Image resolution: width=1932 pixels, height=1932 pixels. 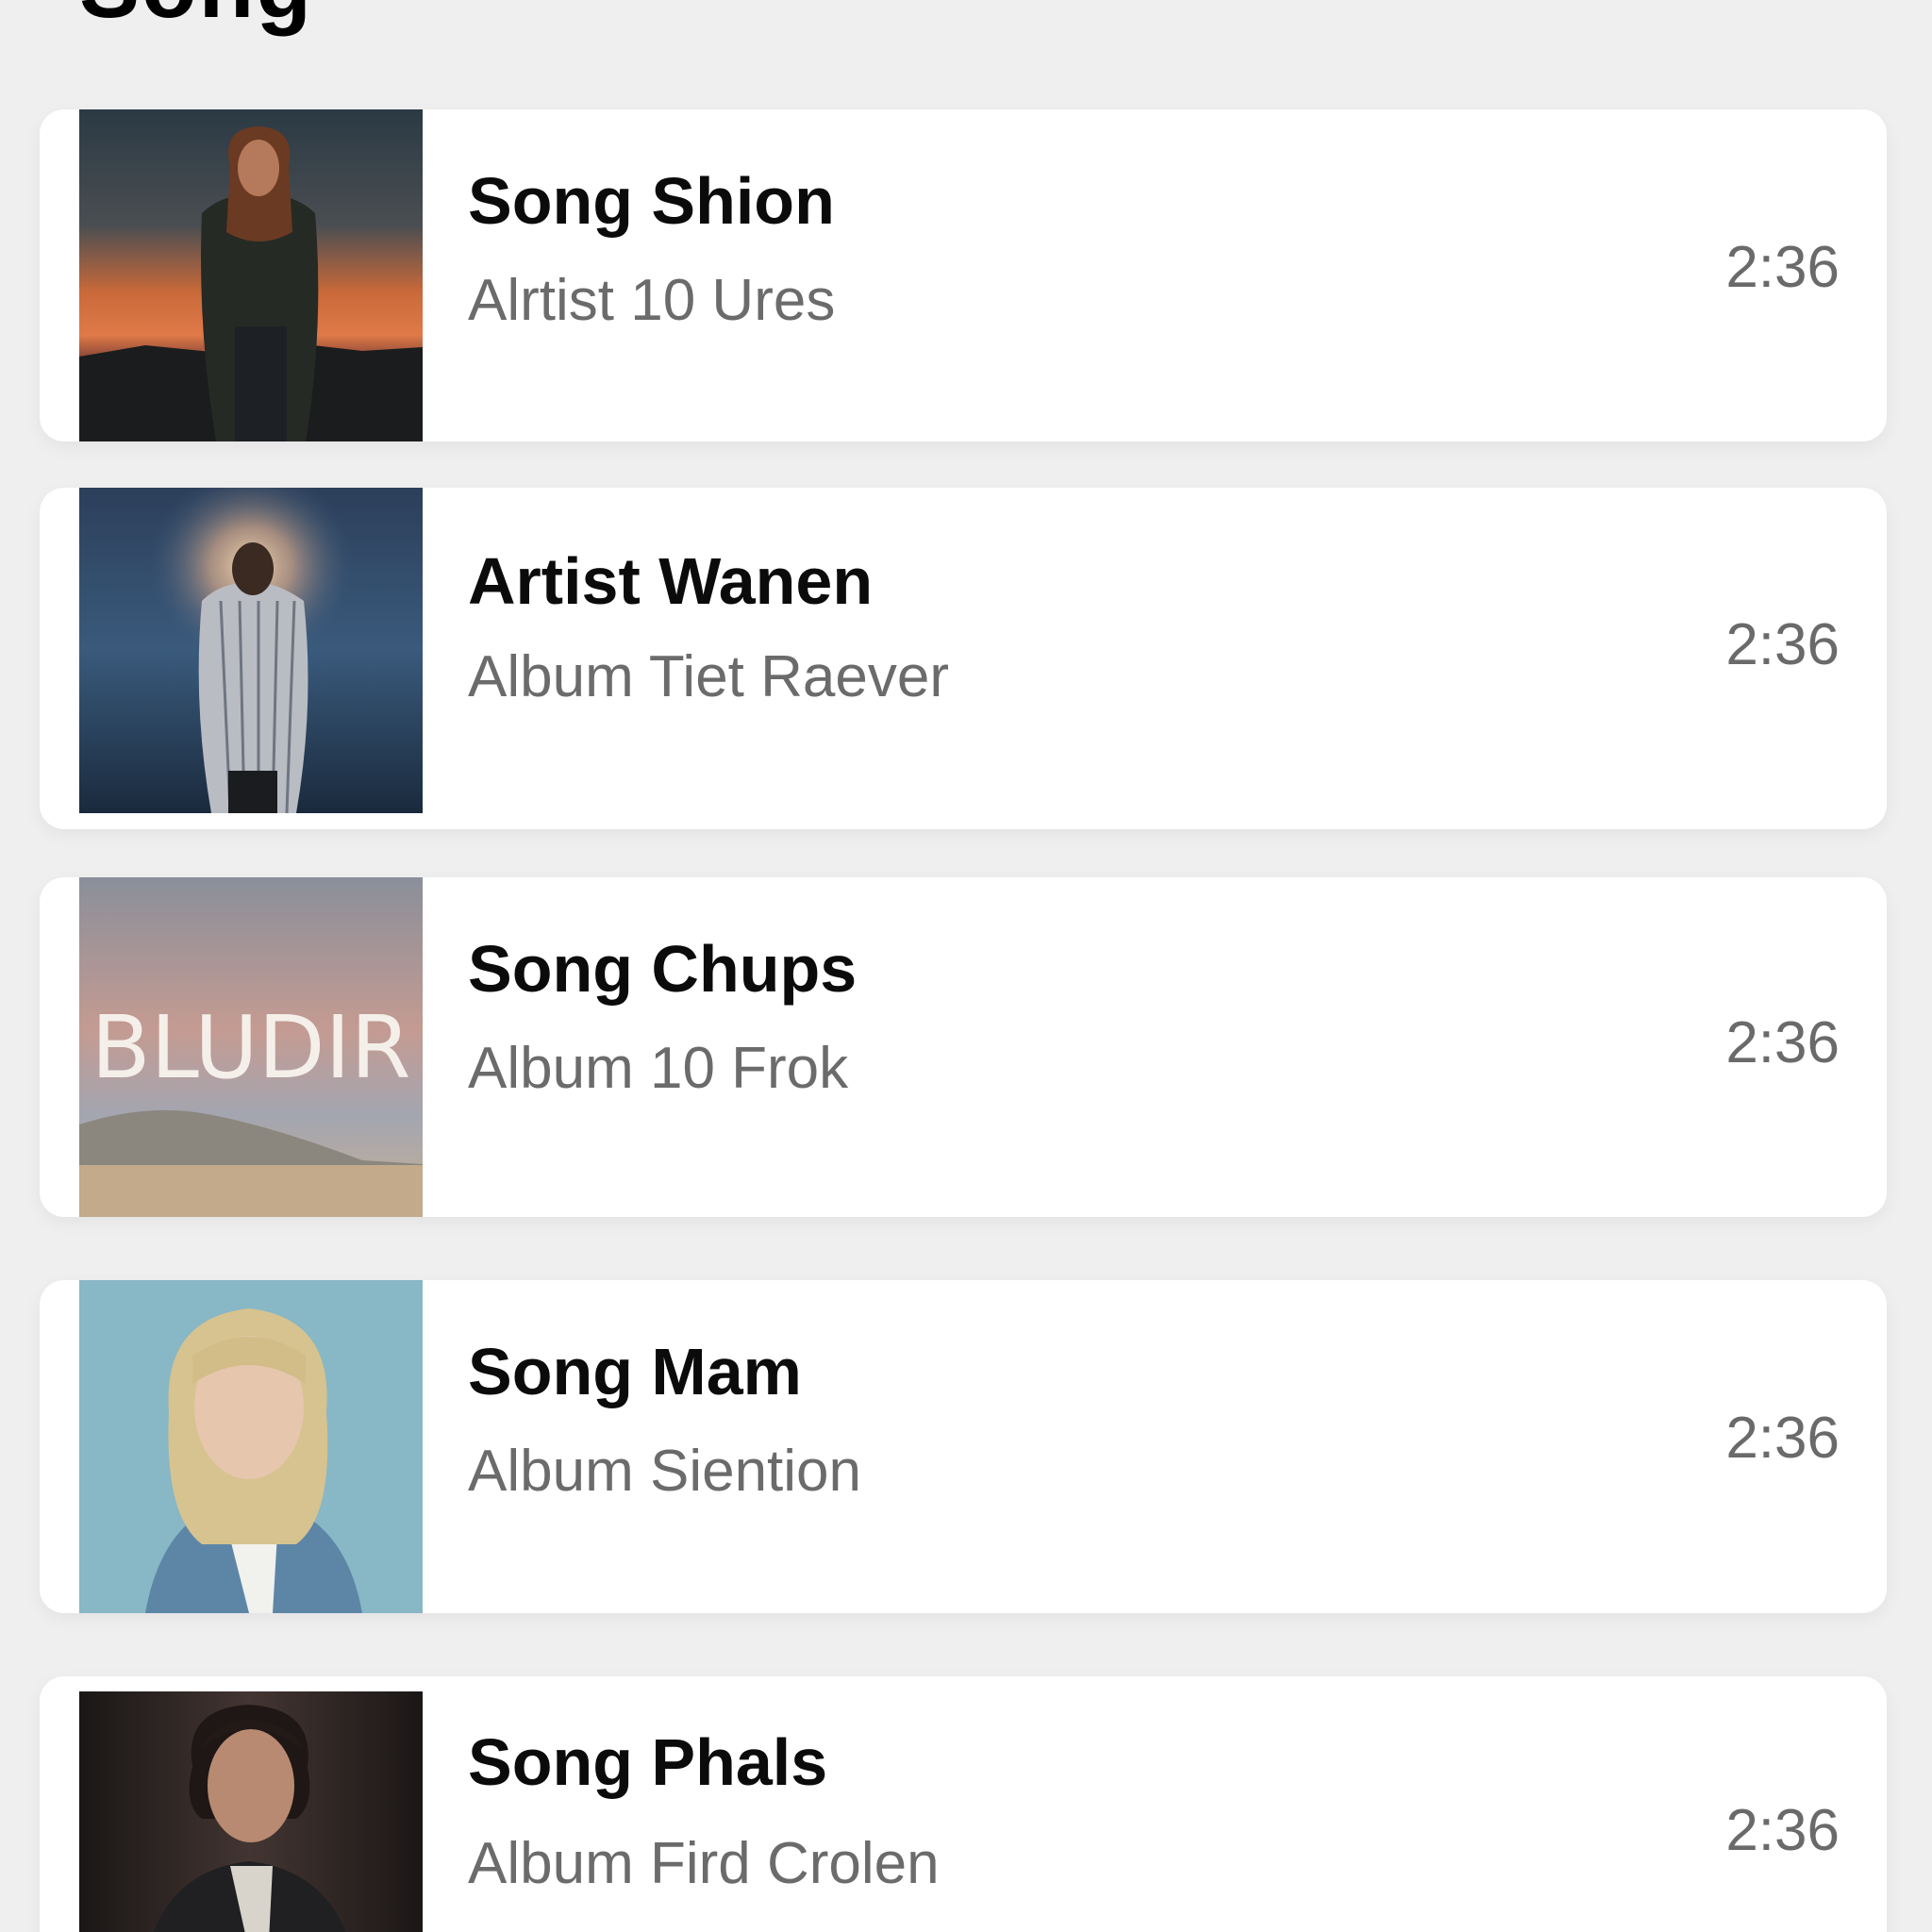 What do you see at coordinates (251, 650) in the screenshot?
I see `portrait-halo-sea-artwork` at bounding box center [251, 650].